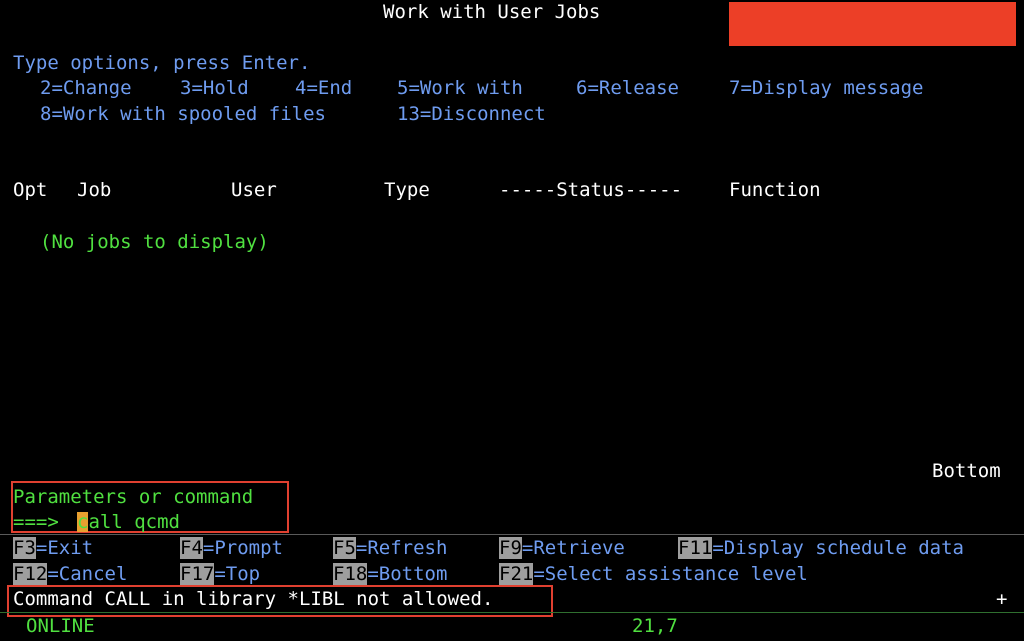 The height and width of the screenshot is (641, 1024). I want to click on f3-key-label: F3, so click(24, 548).